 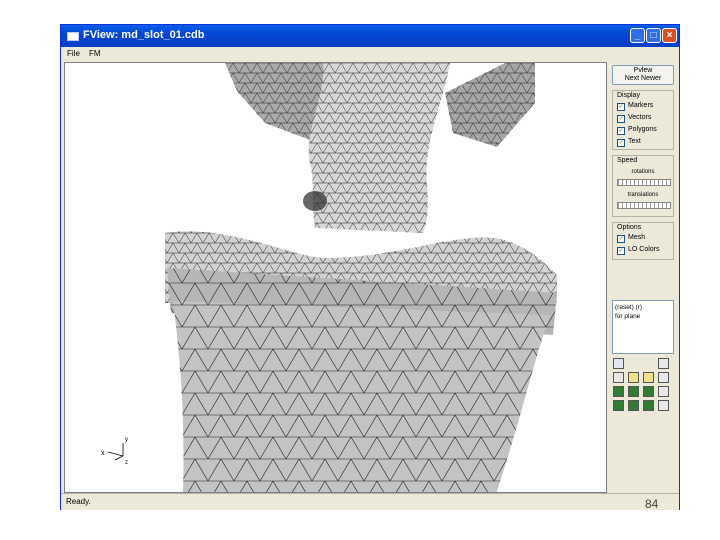 What do you see at coordinates (126, 463) in the screenshot?
I see `axis-label-z: z` at bounding box center [126, 463].